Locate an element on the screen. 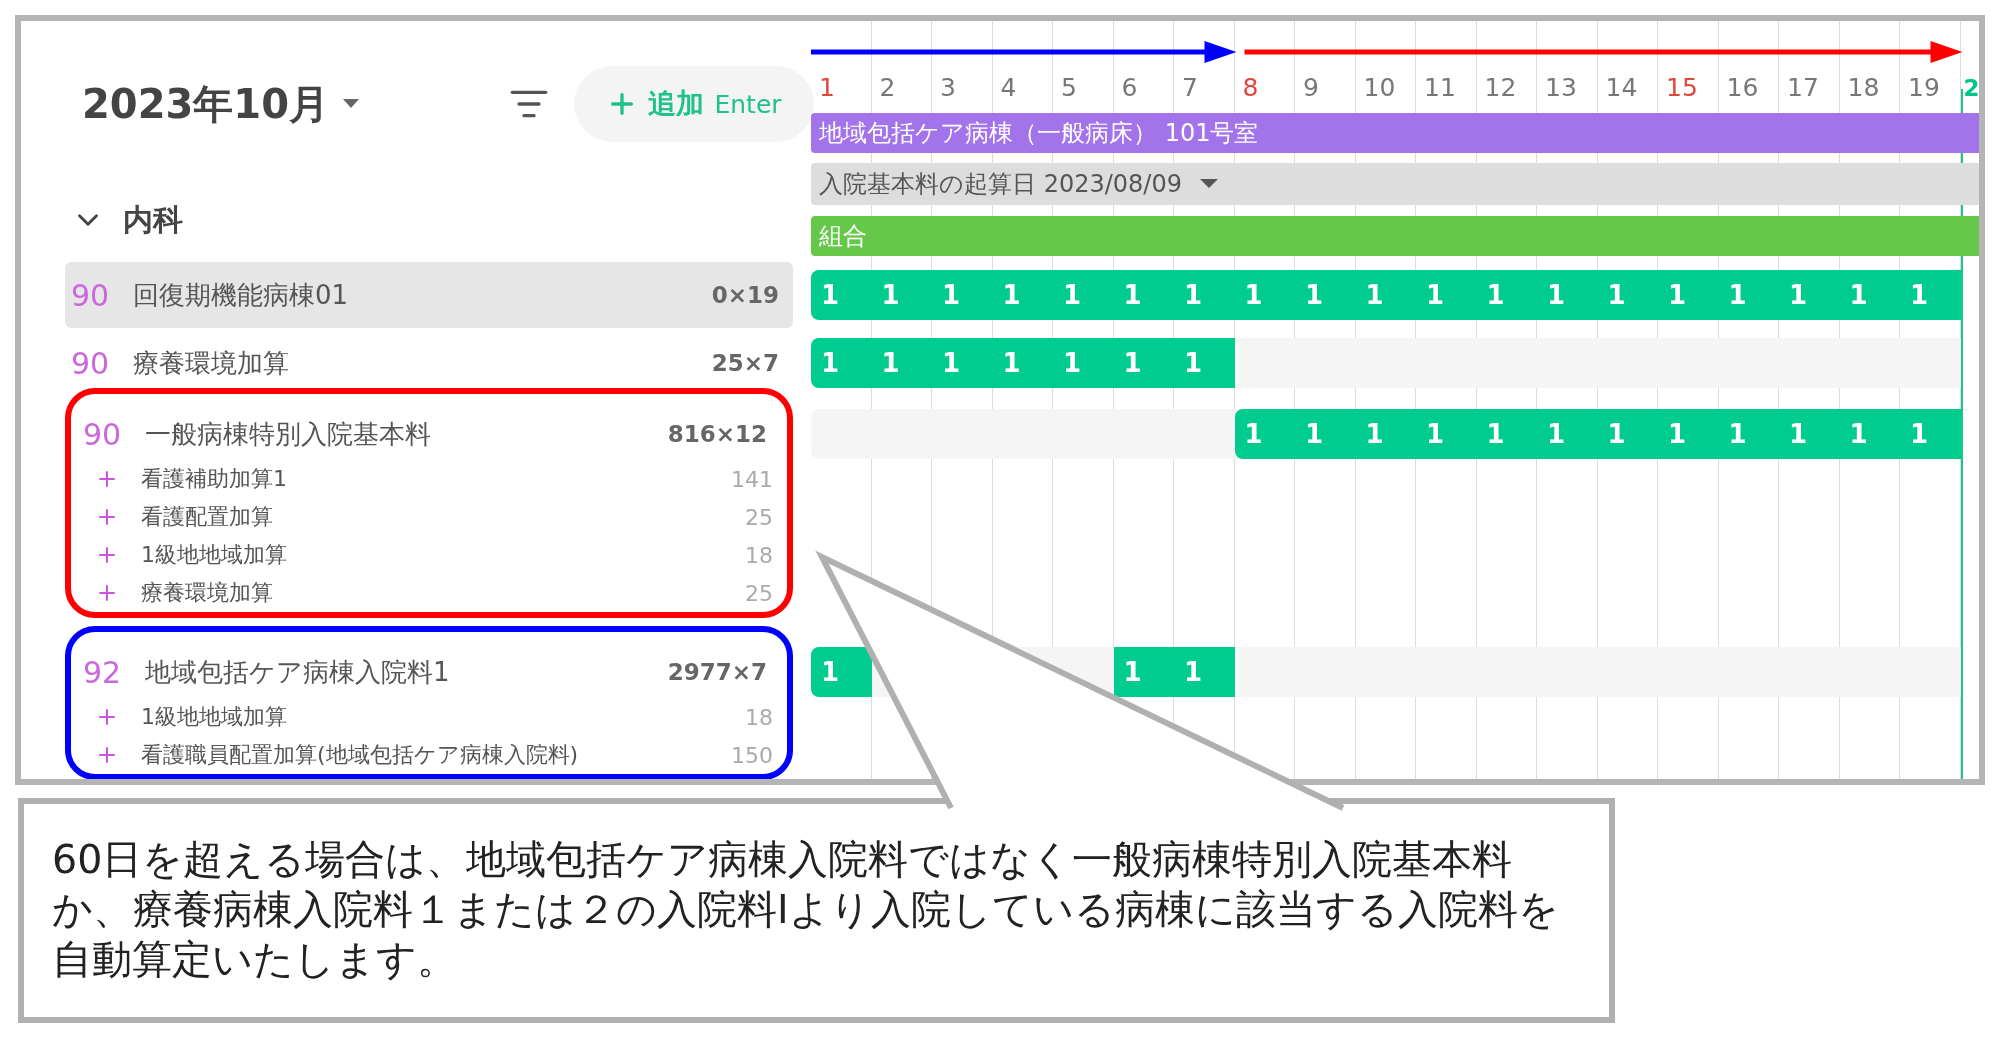  day-number: 6 is located at coordinates (1129, 87).